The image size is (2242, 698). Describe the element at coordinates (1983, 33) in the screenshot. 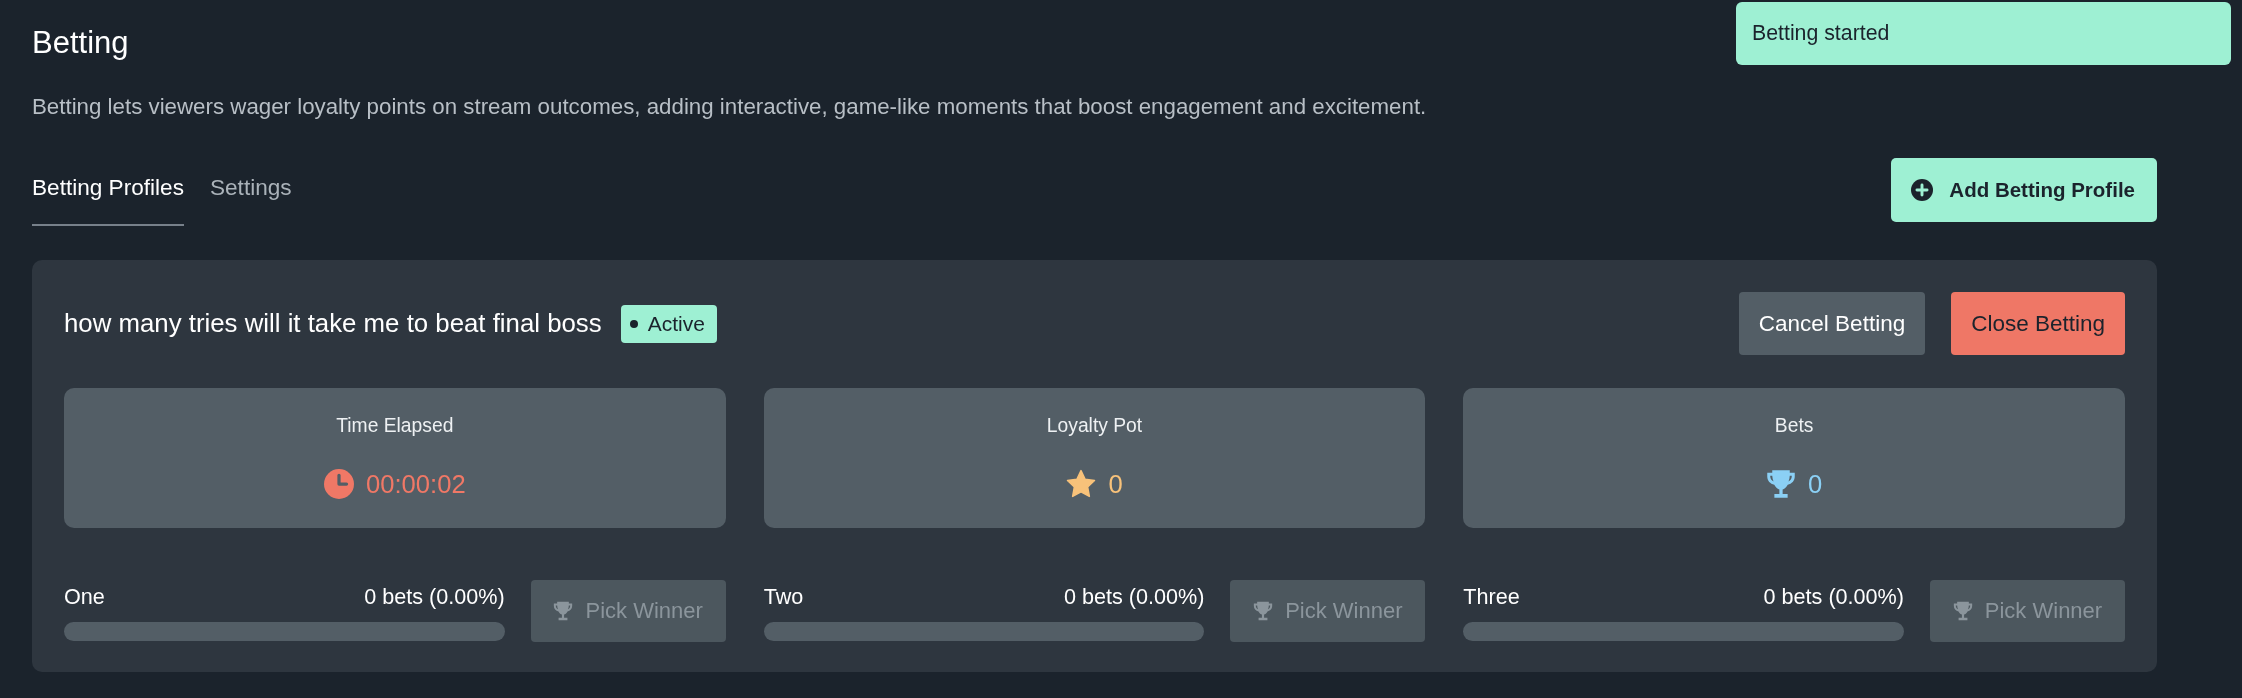

I see `toast-notification: Betting started` at that location.